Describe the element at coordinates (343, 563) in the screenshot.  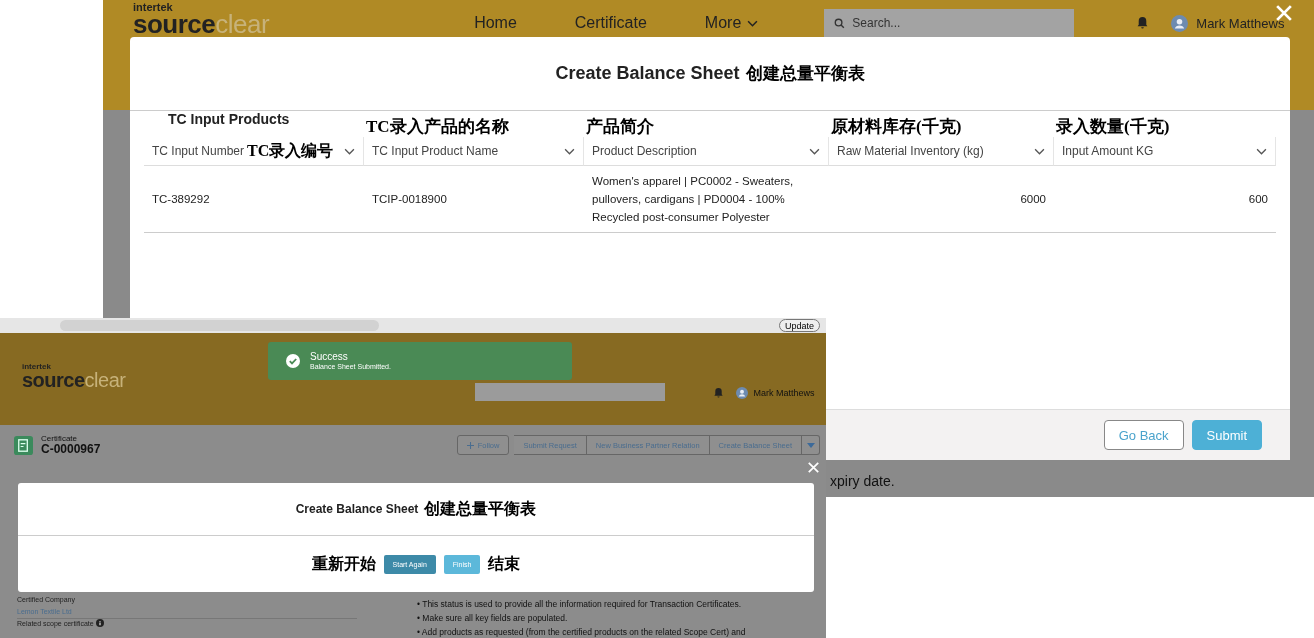
I see `annotation-text: 重新开始` at that location.